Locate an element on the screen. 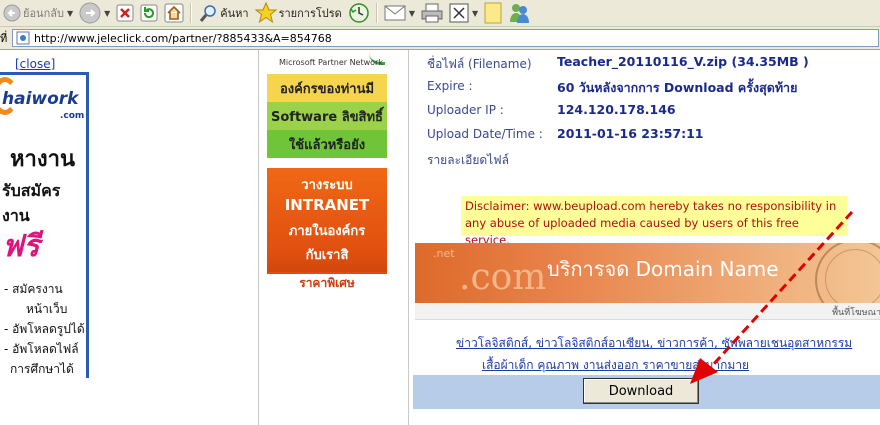  printer-icon is located at coordinates (432, 13).